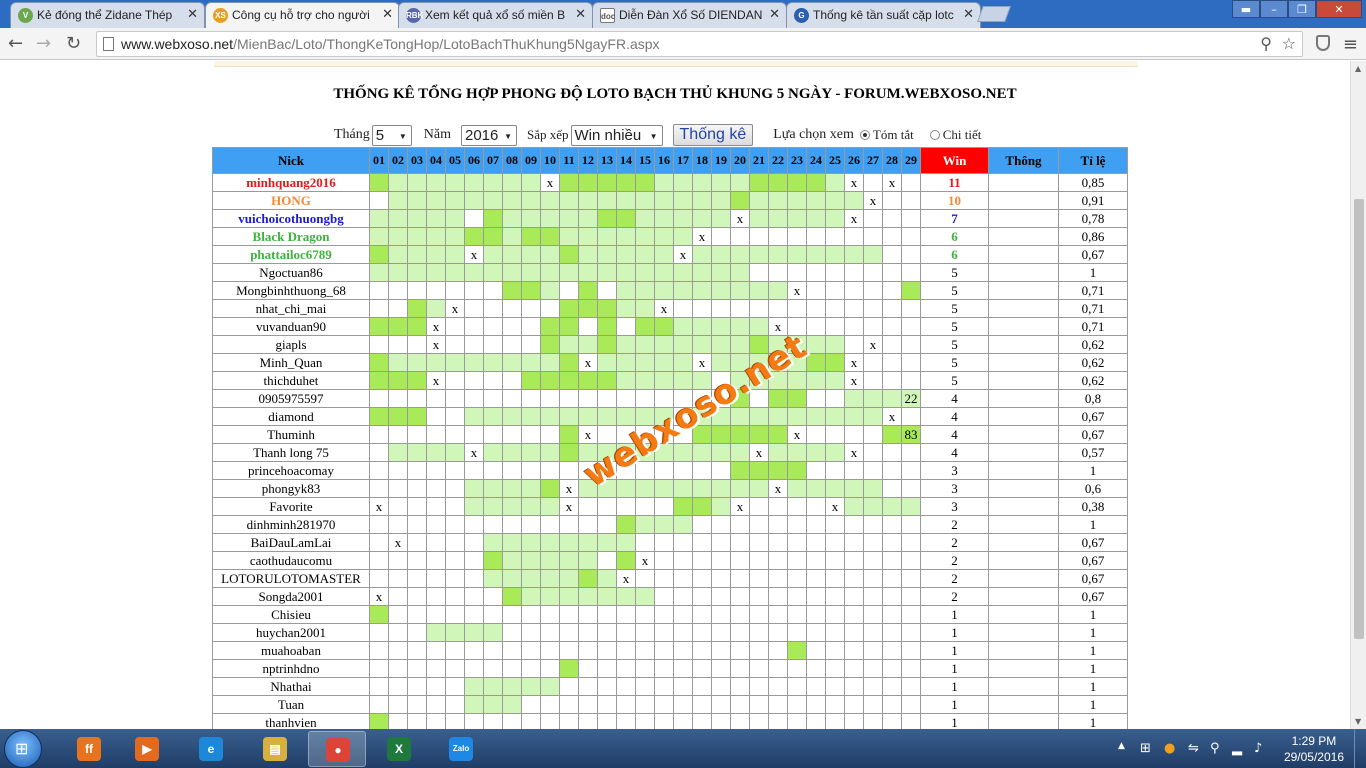 This screenshot has height=768, width=1366. I want to click on nick-cell: Ngoctuan86, so click(291, 272).